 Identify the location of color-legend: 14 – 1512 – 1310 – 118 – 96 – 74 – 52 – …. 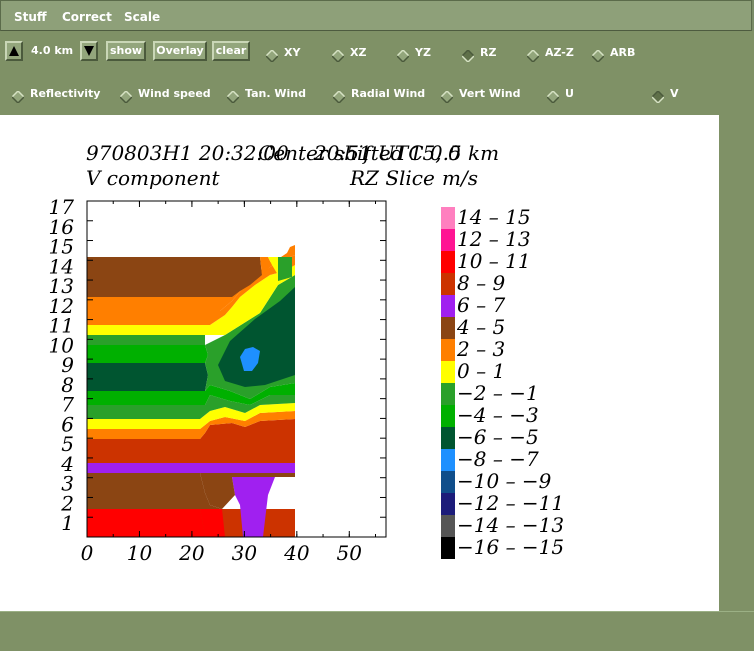
(502, 382).